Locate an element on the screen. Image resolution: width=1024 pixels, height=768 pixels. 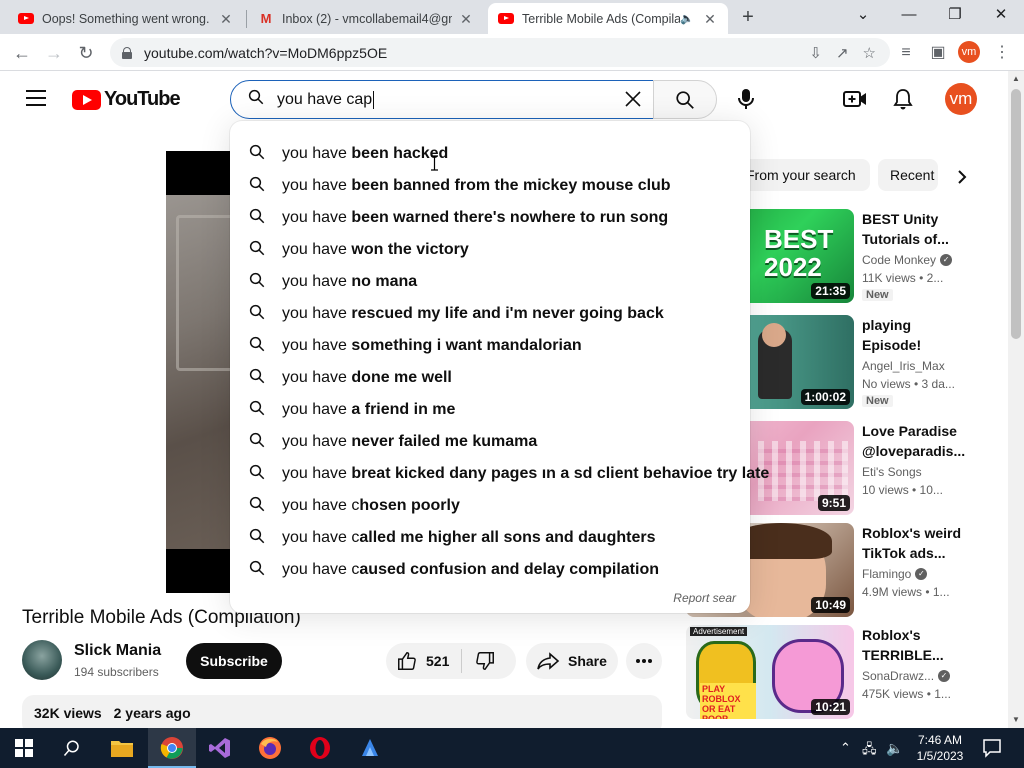
forward-button: → is located at coordinates (54, 53).